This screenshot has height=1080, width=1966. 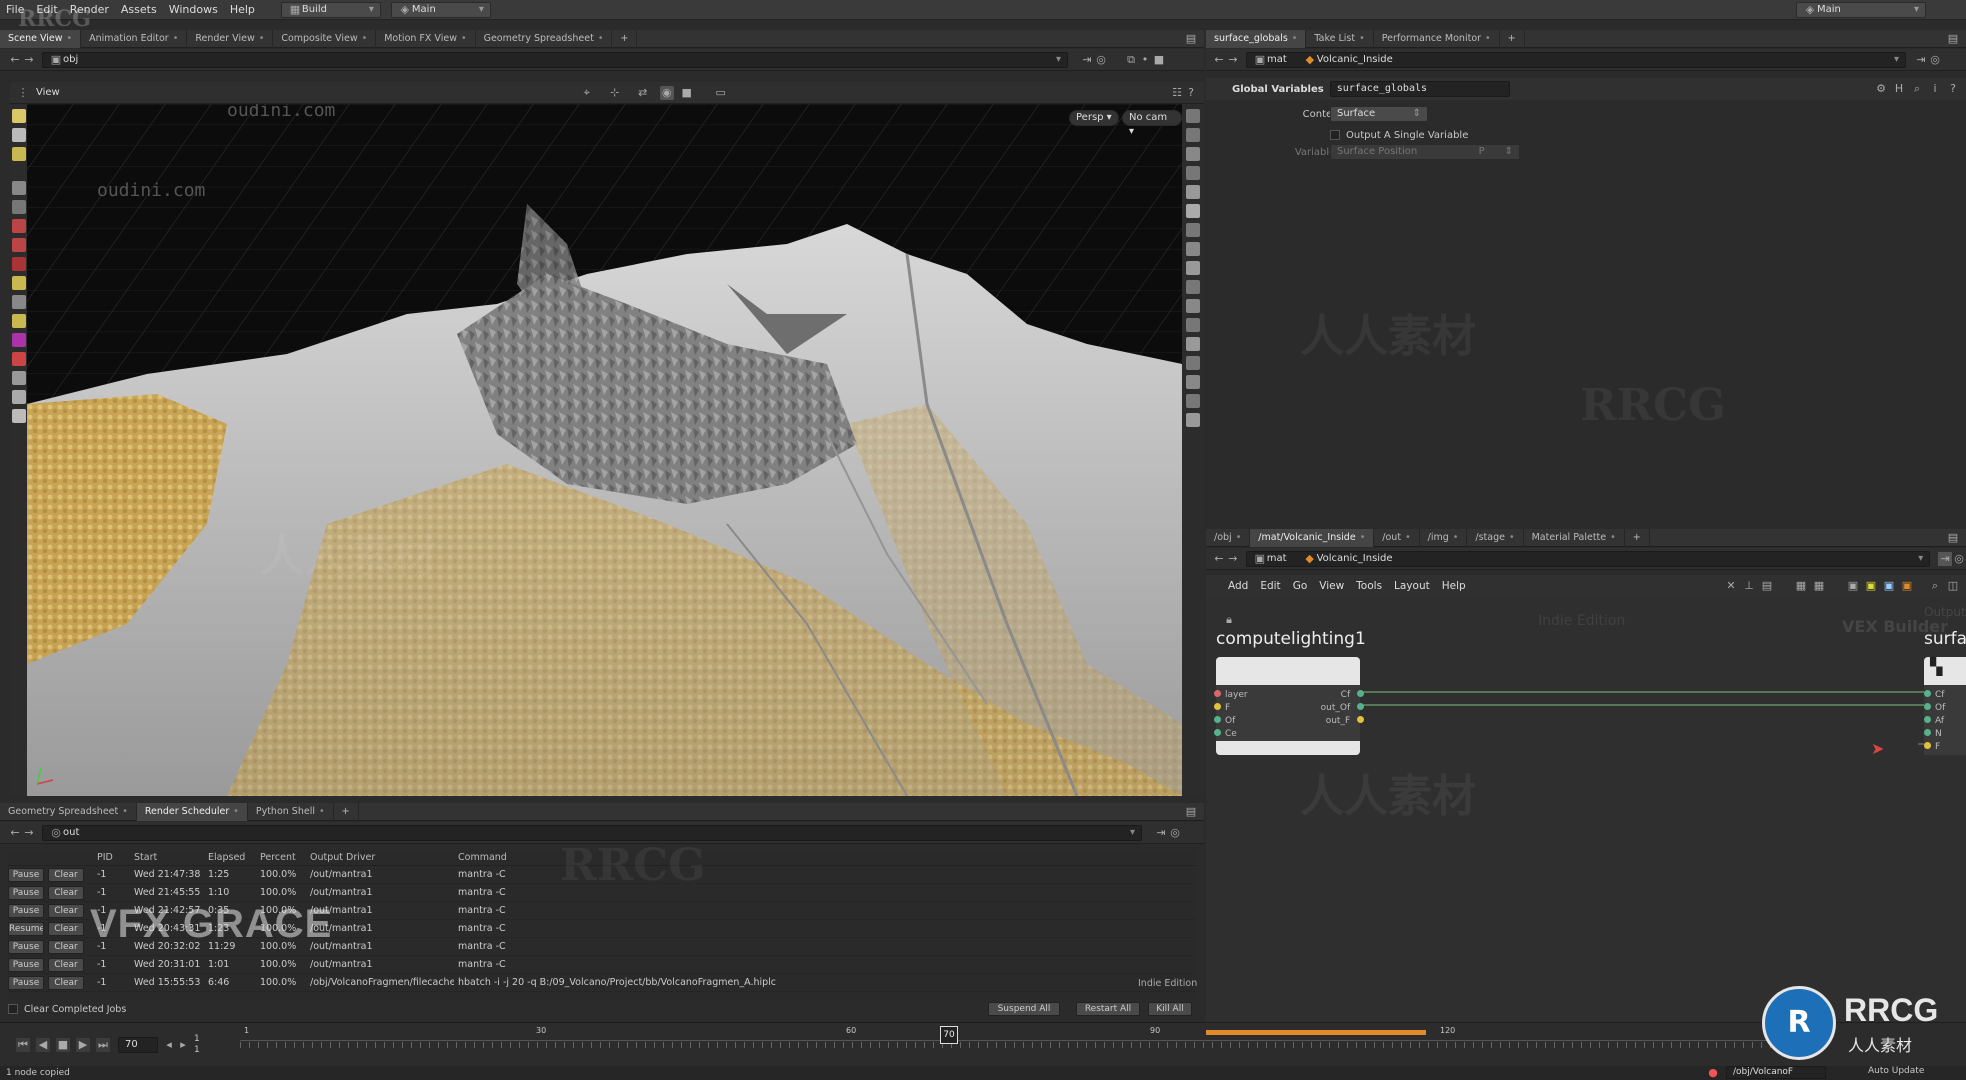 I want to click on menu-go: Go, so click(x=1300, y=586).